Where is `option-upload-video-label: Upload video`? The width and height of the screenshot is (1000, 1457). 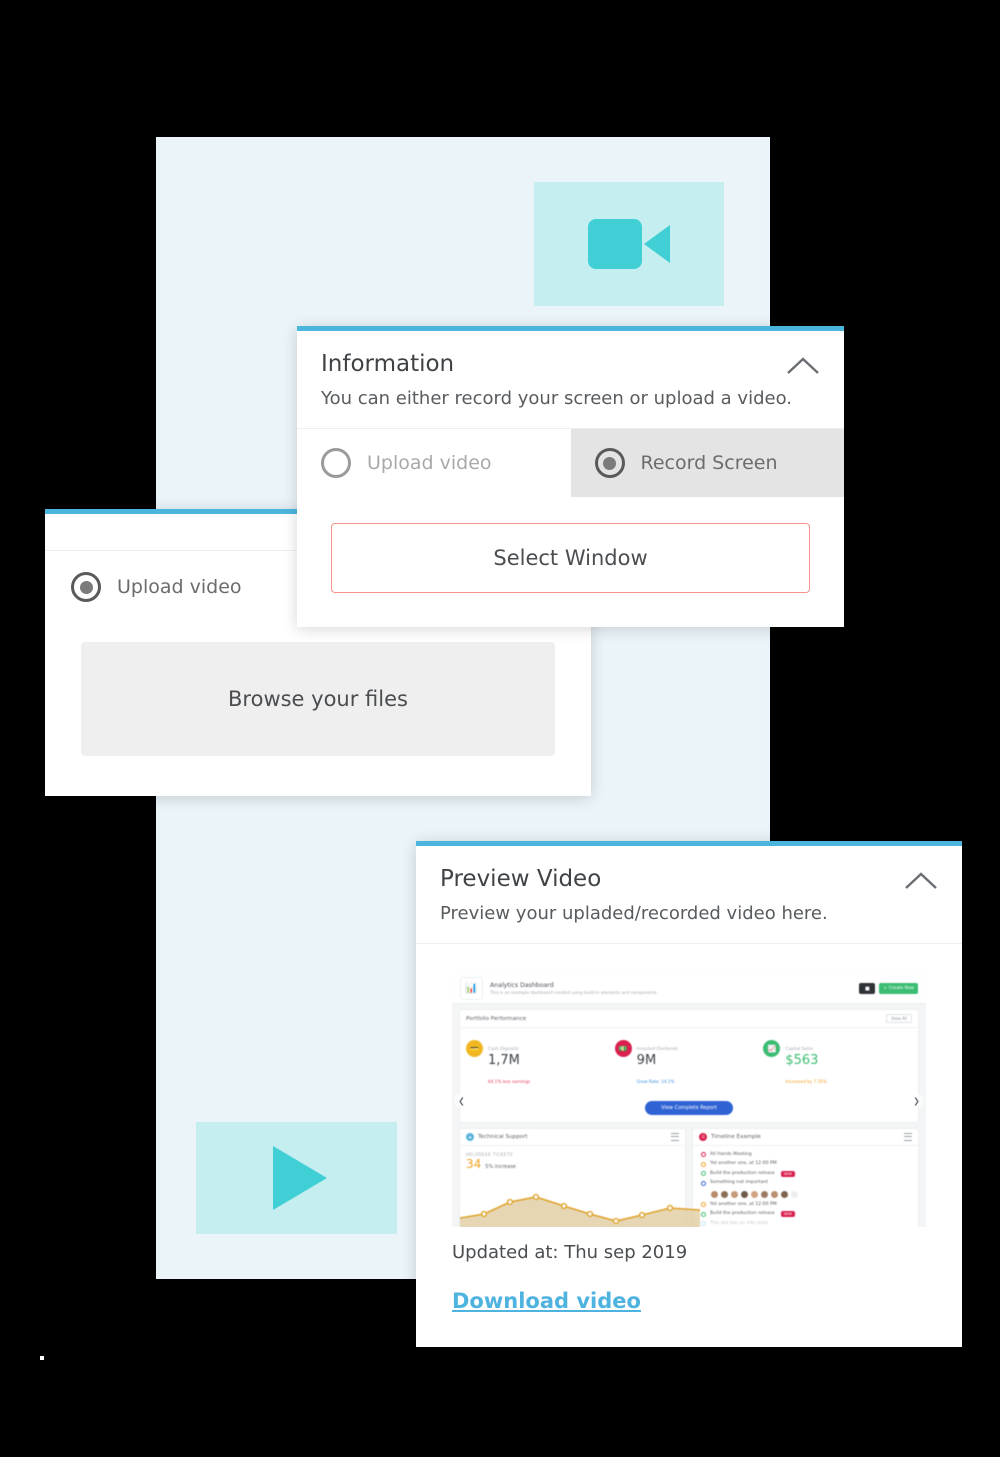
option-upload-video-label: Upload video is located at coordinates (429, 463).